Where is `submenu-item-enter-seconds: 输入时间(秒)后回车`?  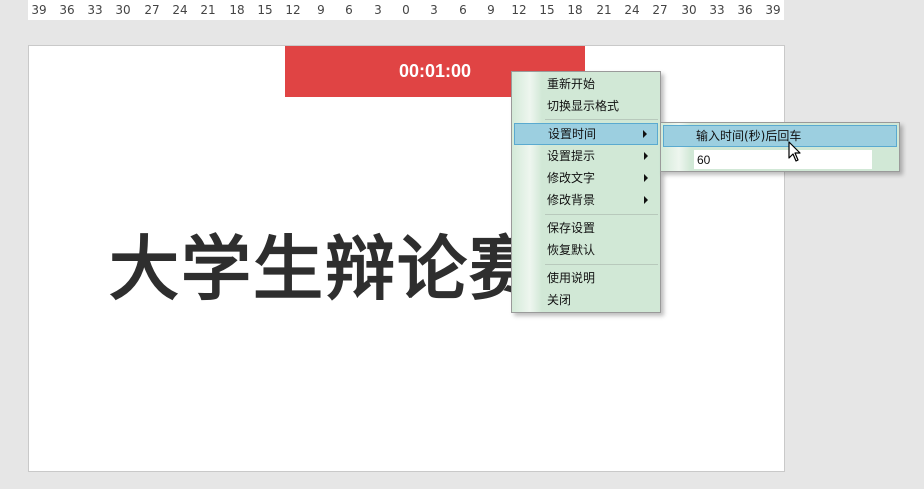 submenu-item-enter-seconds: 输入时间(秒)后回车 is located at coordinates (780, 136).